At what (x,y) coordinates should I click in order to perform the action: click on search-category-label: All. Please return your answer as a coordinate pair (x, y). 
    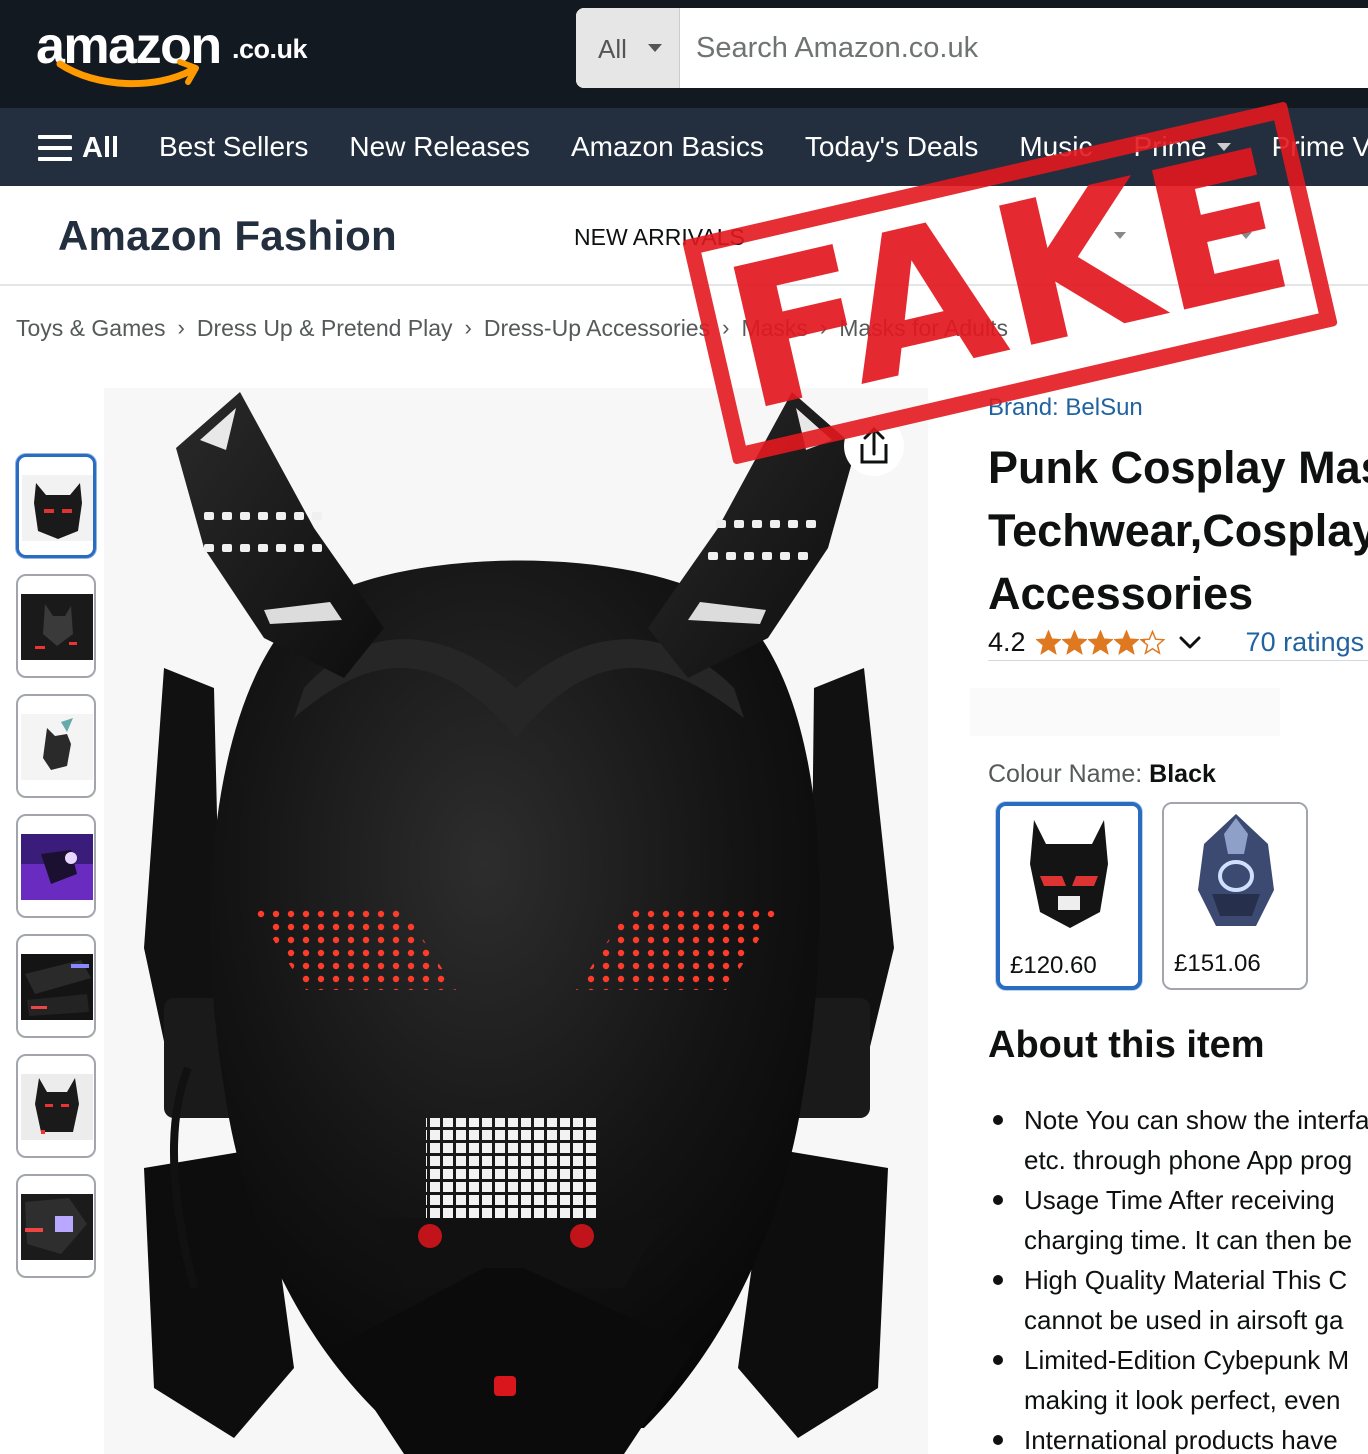
    Looking at the image, I should click on (612, 49).